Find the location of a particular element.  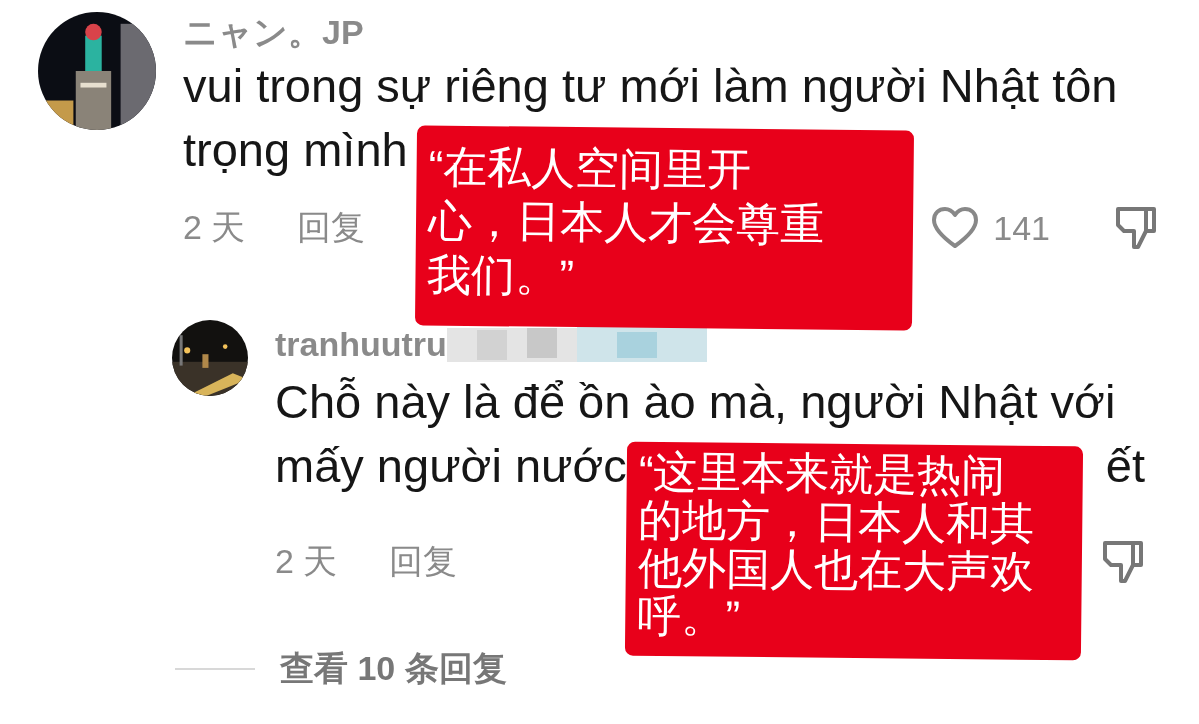

heart-icon is located at coordinates (955, 228).